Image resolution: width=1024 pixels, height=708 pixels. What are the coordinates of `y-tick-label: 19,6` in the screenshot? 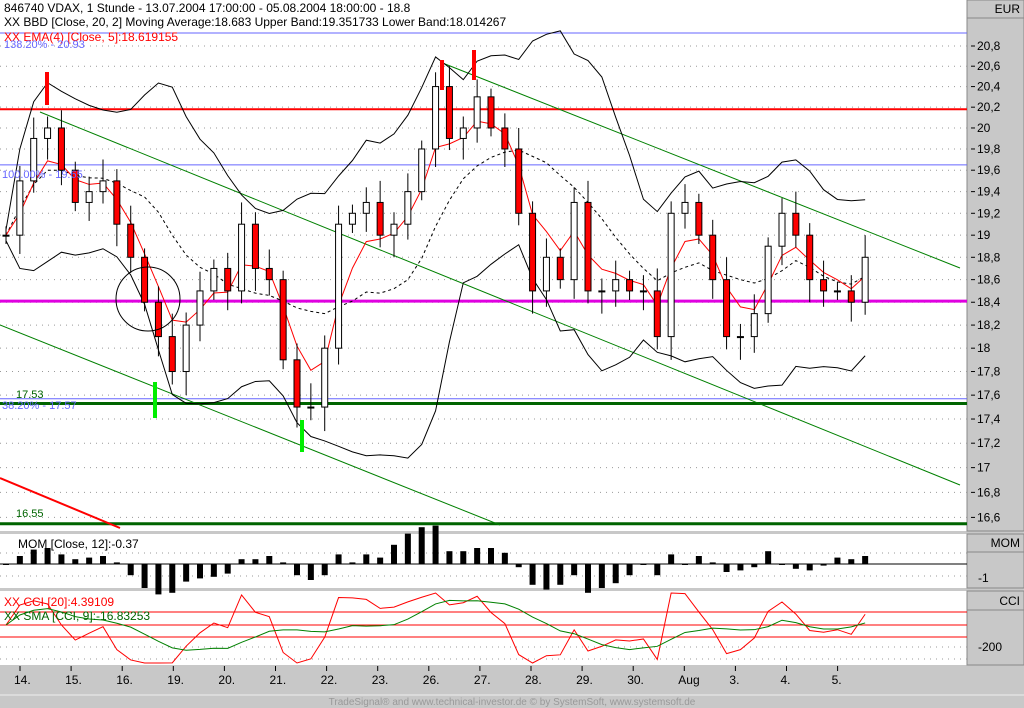 It's located at (989, 170).